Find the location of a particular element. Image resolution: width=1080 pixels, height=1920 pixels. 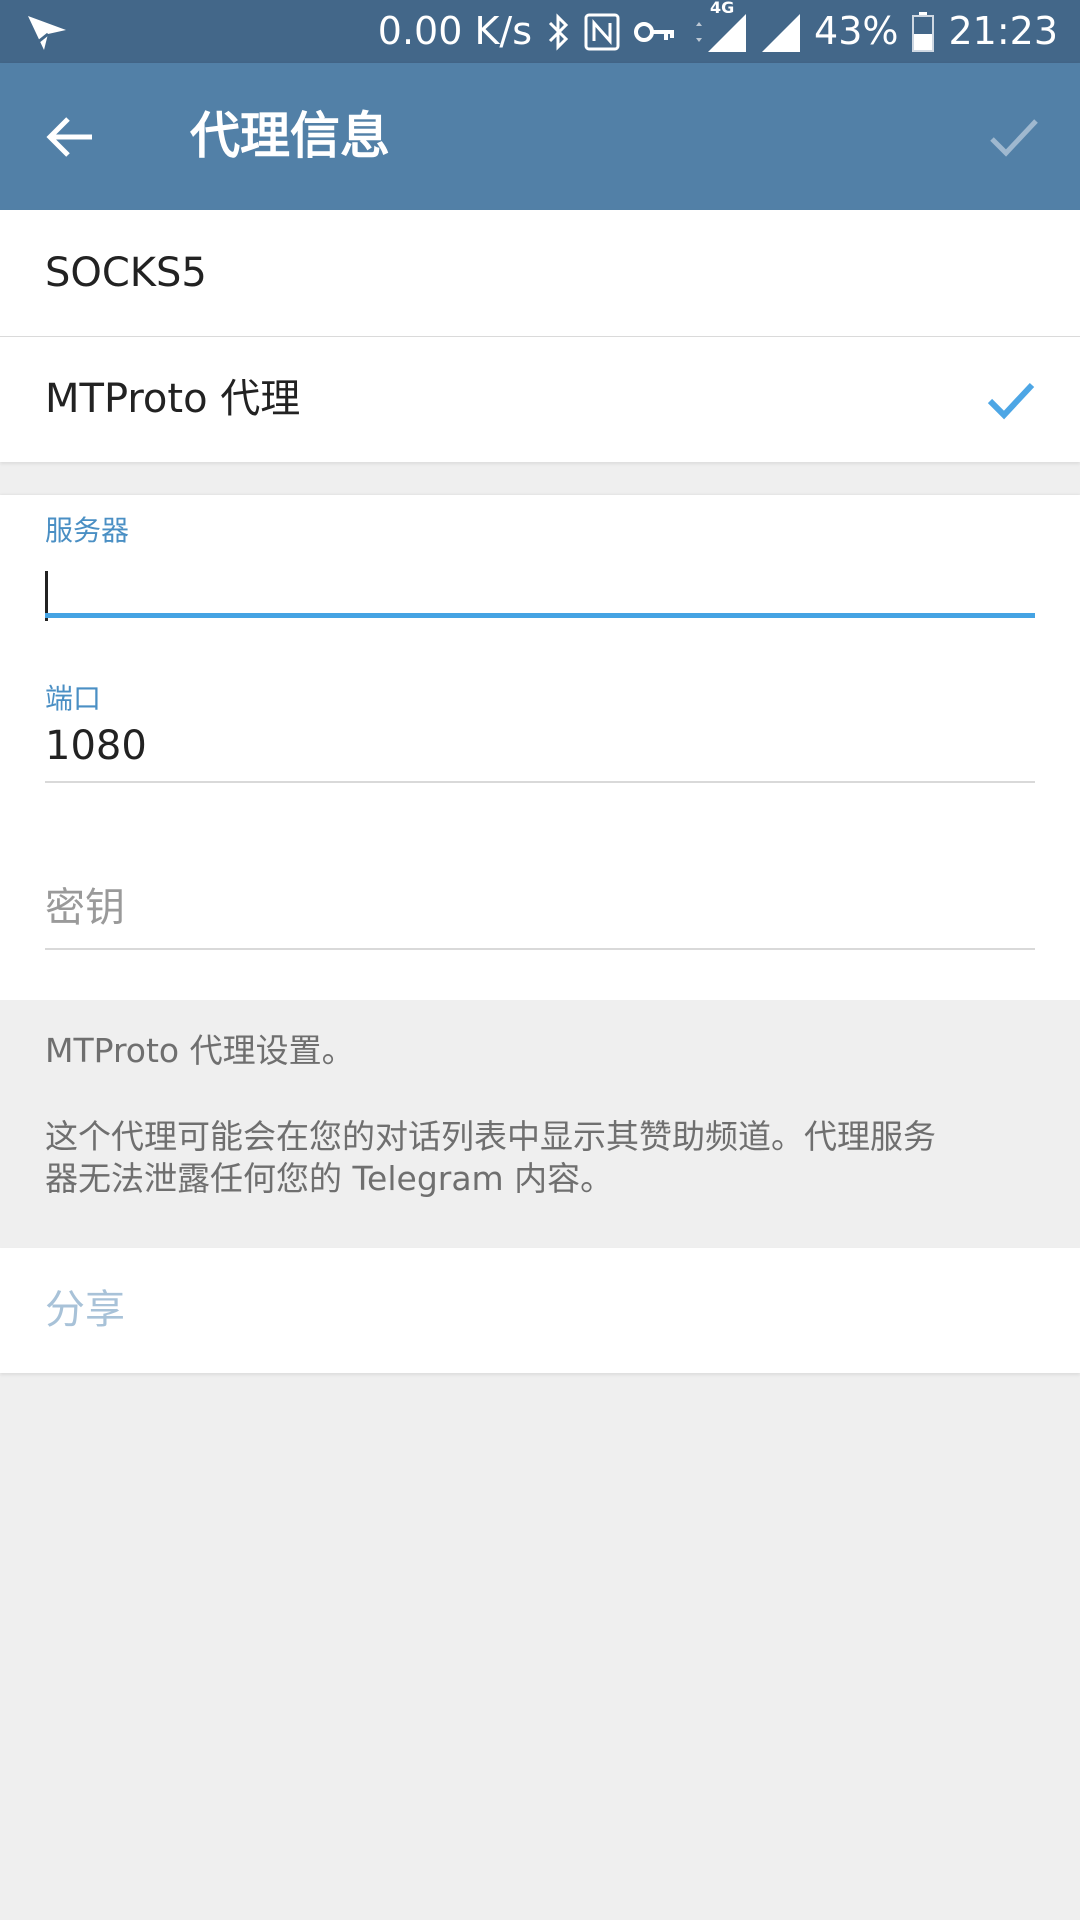

secret-underline is located at coordinates (540, 949).